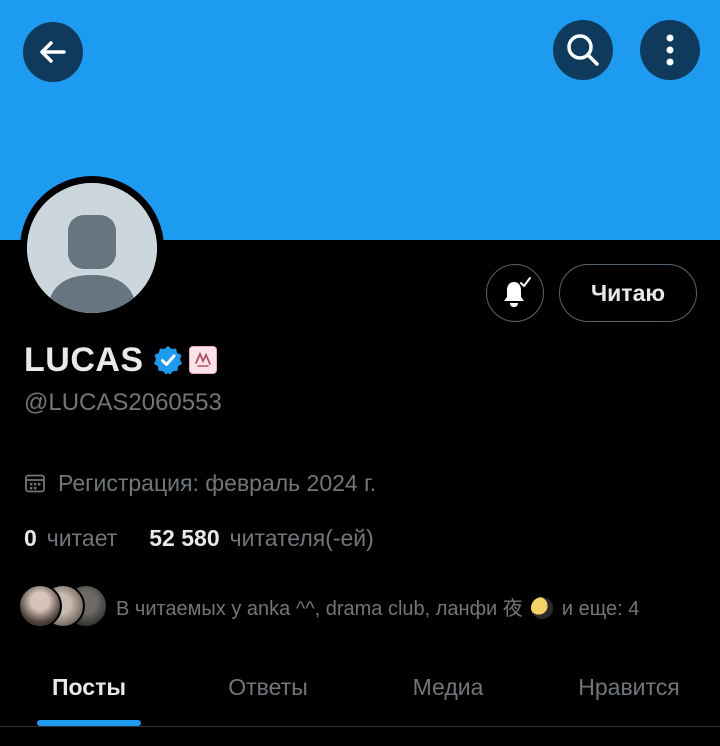 The image size is (720, 746). I want to click on more-vertical-icon, so click(670, 50).